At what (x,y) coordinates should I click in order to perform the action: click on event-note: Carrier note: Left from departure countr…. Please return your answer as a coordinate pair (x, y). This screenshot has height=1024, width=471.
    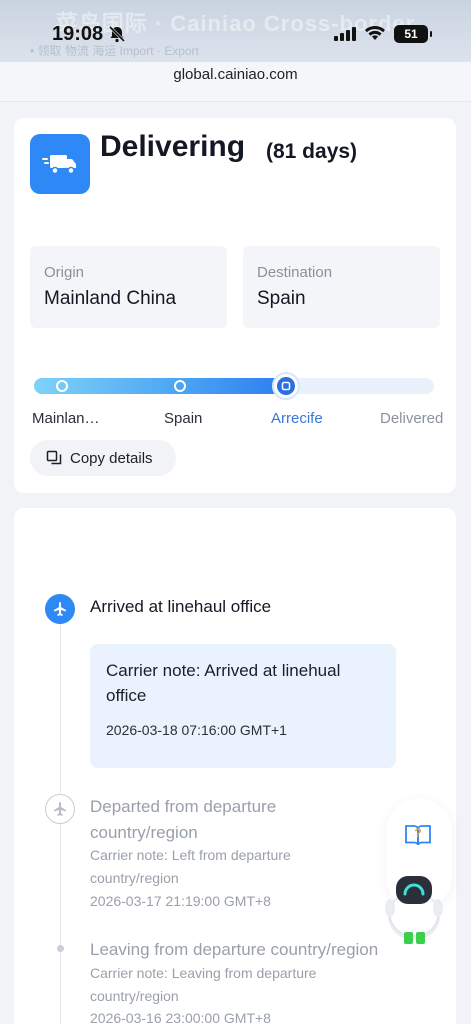
    Looking at the image, I should click on (190, 866).